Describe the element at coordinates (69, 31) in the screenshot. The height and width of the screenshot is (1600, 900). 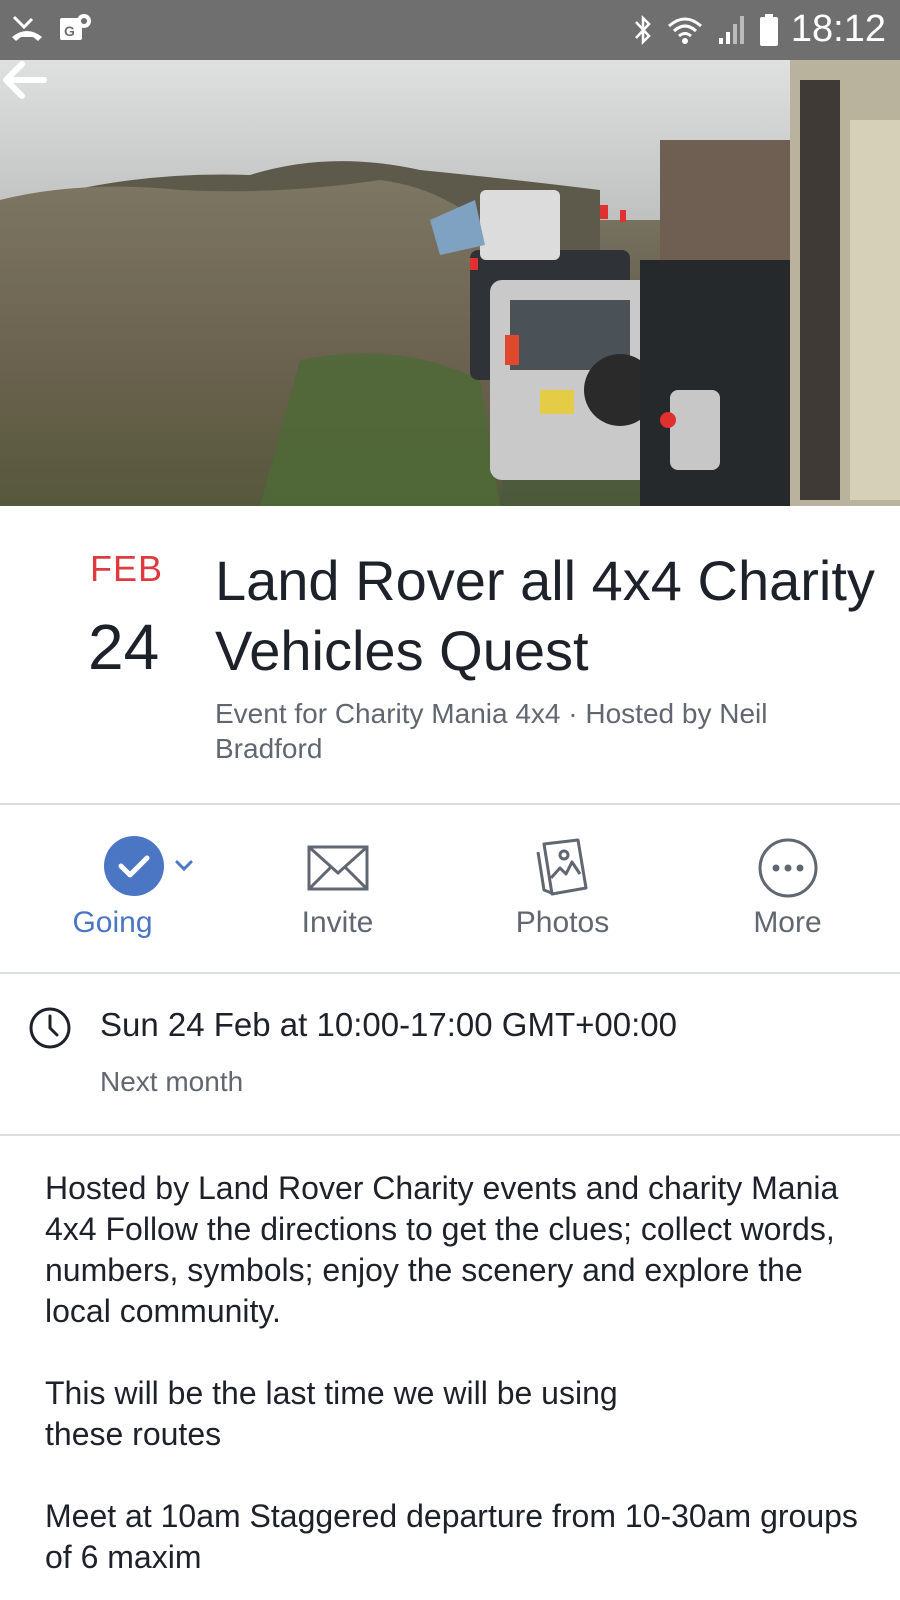
I see `svg-text: G` at that location.